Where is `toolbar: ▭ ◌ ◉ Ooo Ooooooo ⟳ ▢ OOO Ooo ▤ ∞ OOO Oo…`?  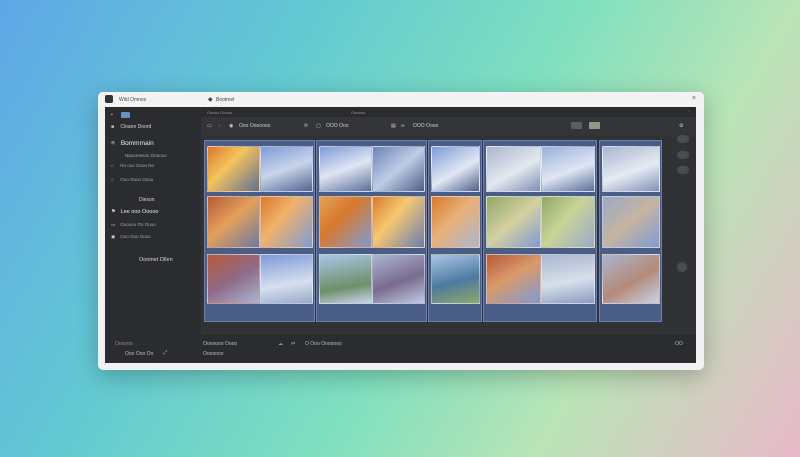
toolbar: ▭ ◌ ◉ Ooo Ooooooo ⟳ ▢ OOO Ooo ▤ ∞ OOO Oo… is located at coordinates (448, 126).